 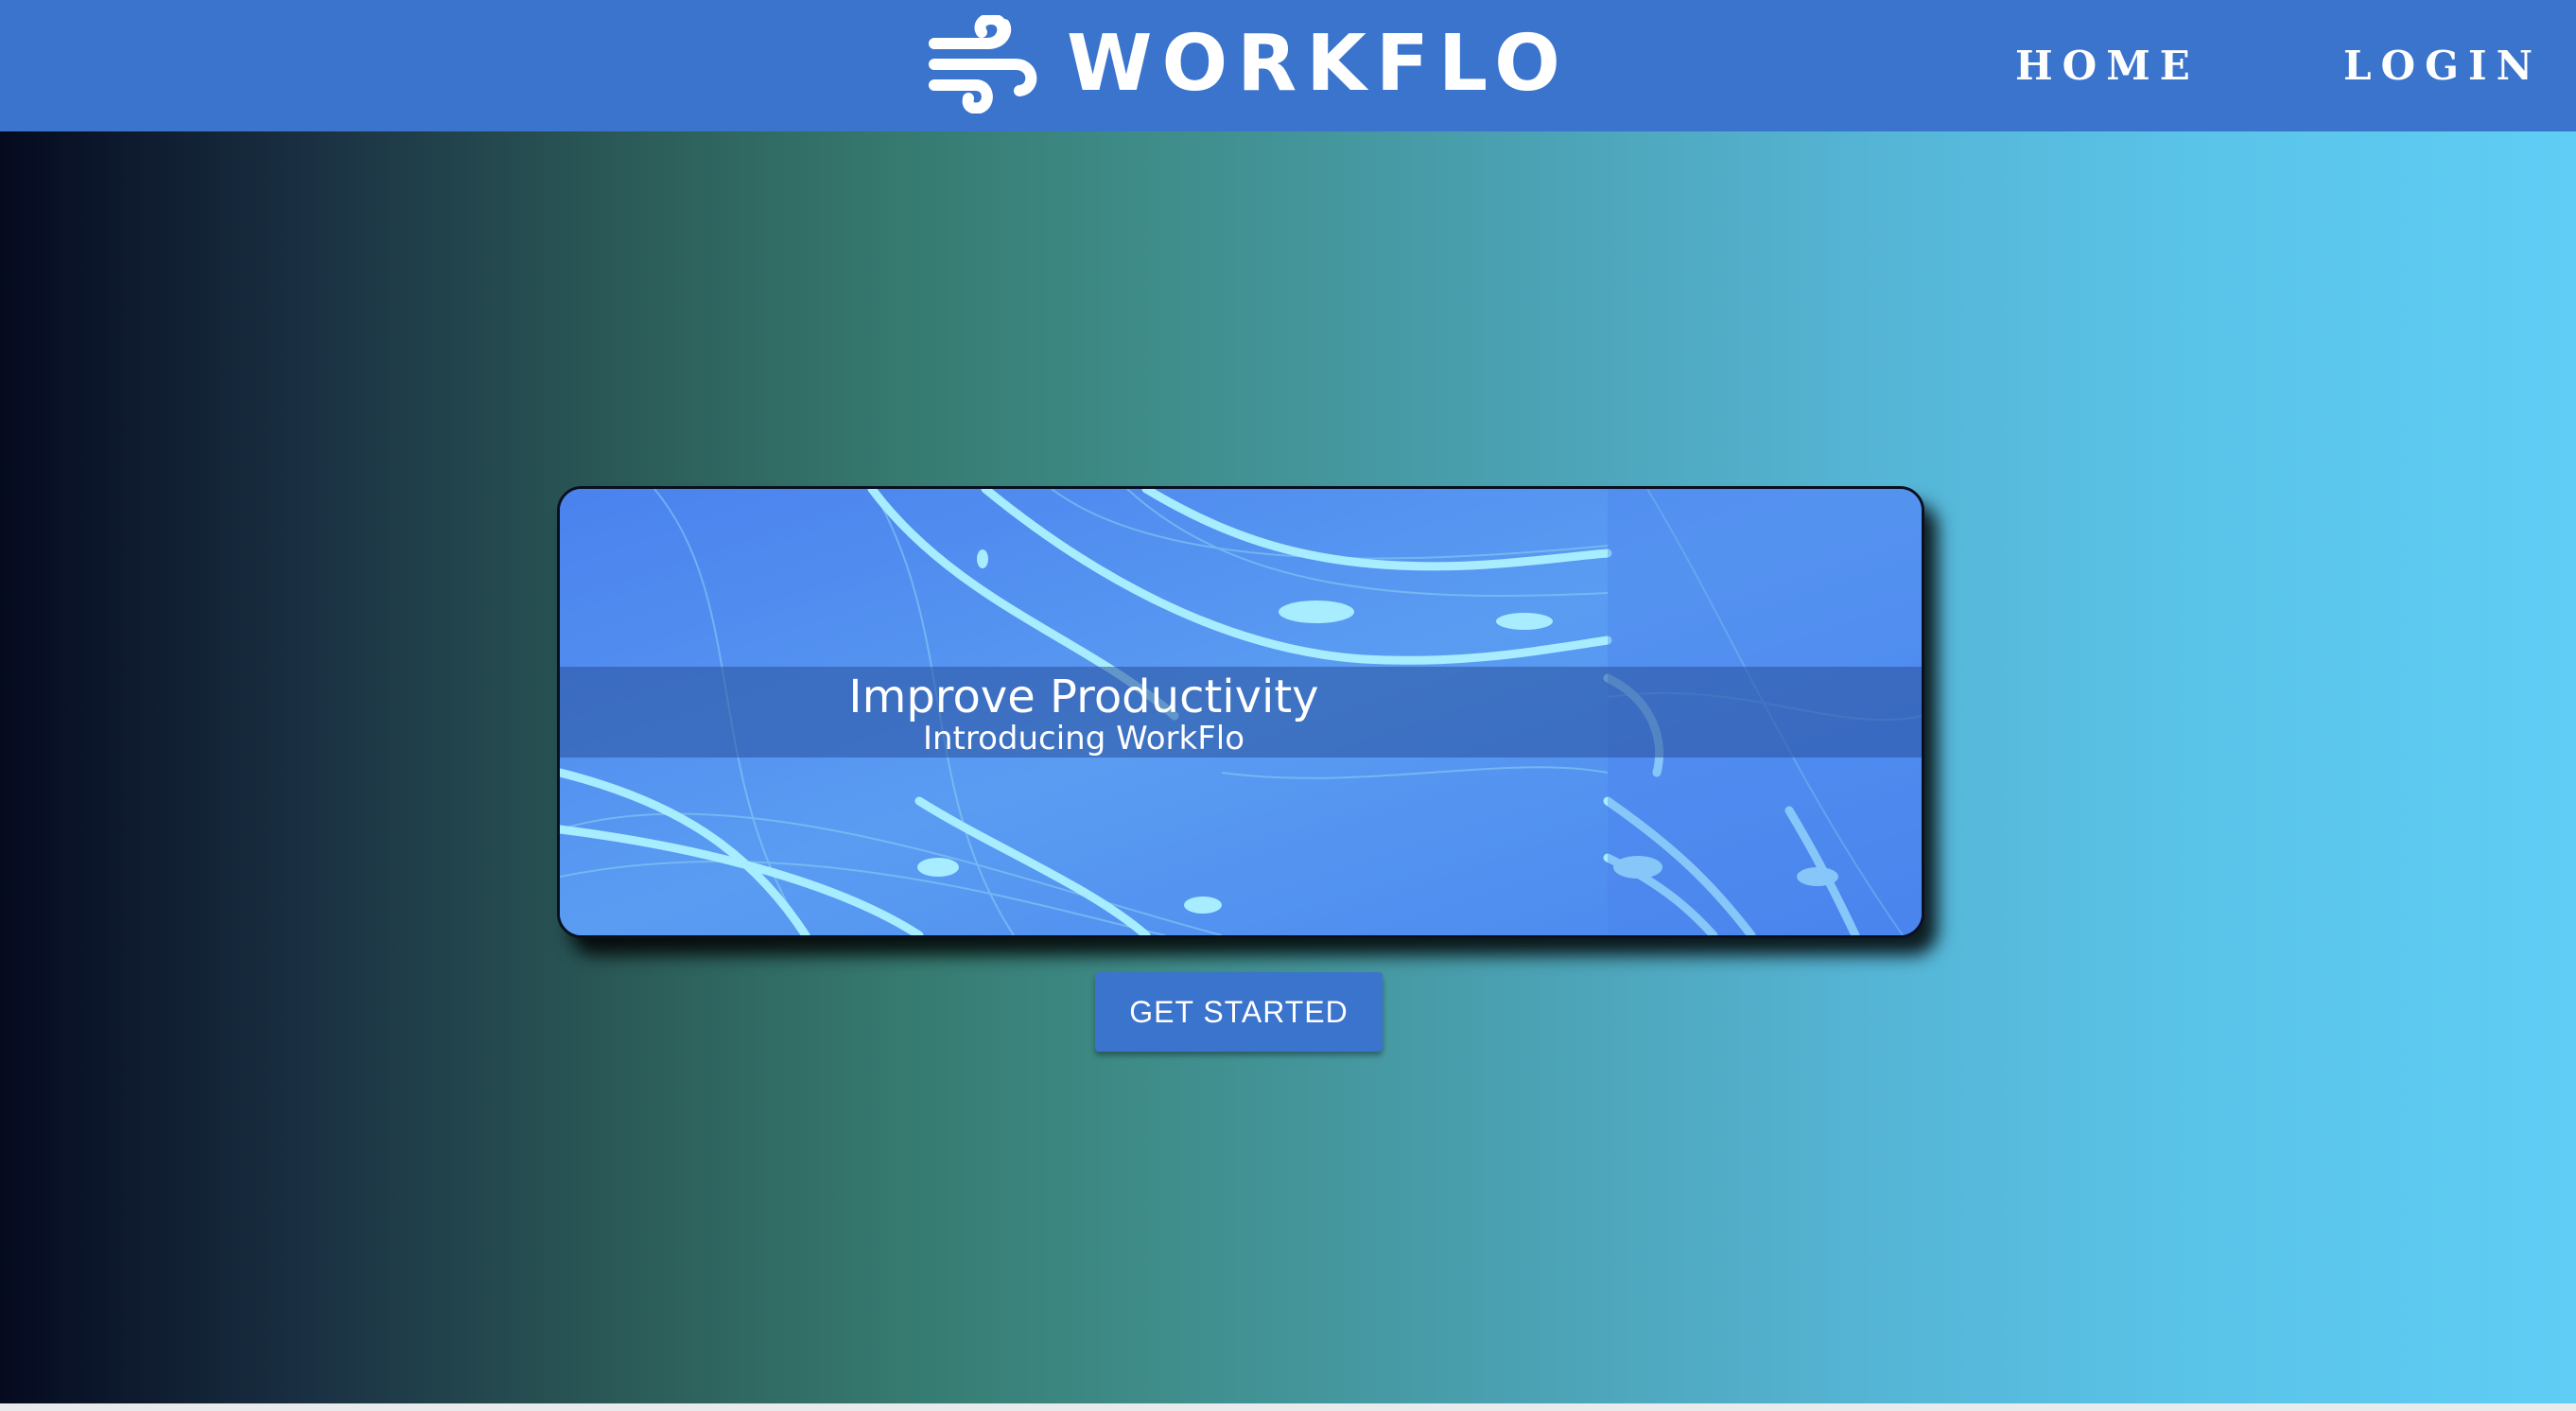 I want to click on wind-icon, so click(x=983, y=64).